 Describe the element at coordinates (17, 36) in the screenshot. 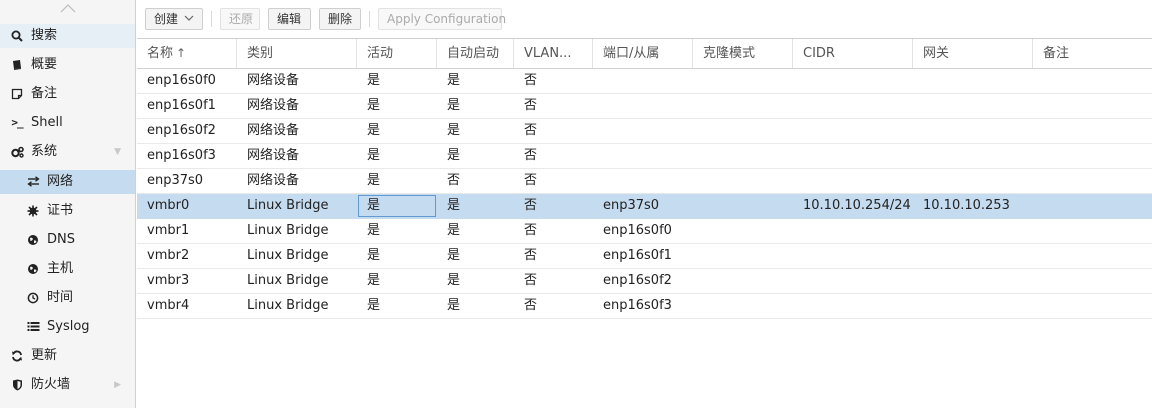

I see `search-icon` at that location.